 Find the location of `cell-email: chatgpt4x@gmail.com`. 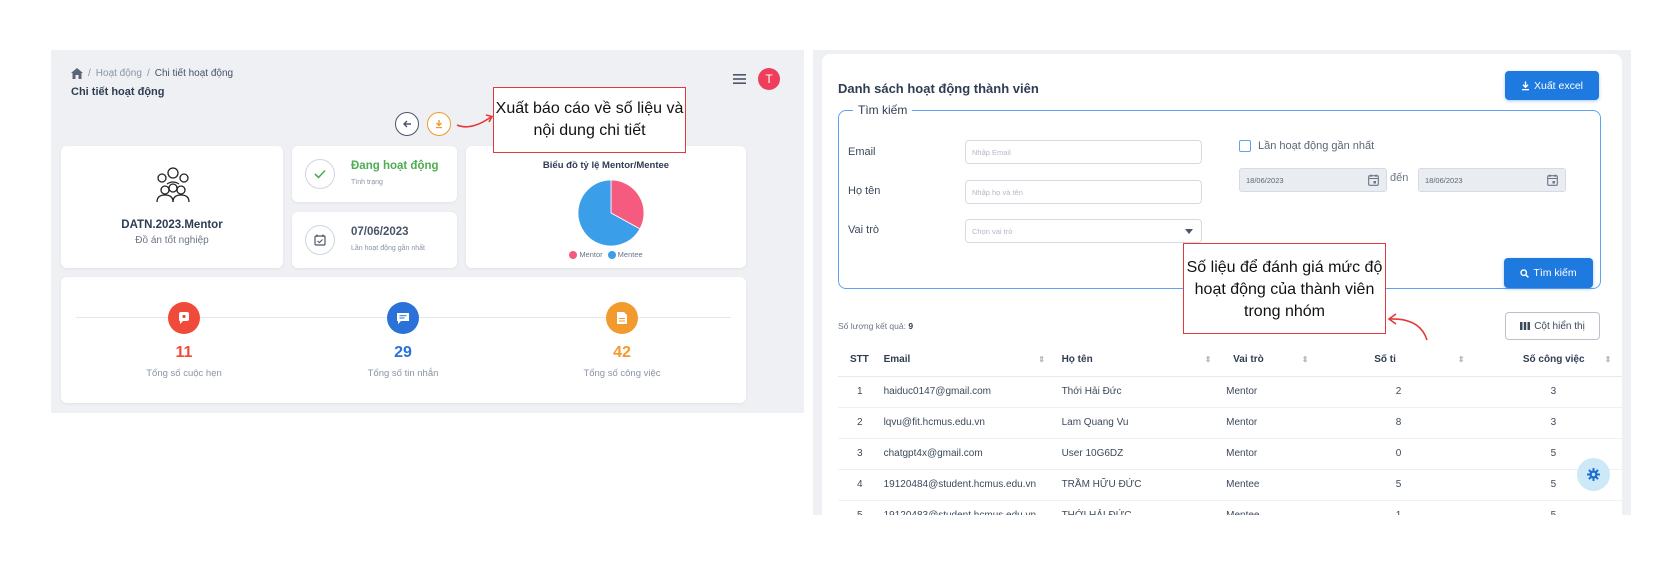

cell-email: chatgpt4x@gmail.com is located at coordinates (972, 454).